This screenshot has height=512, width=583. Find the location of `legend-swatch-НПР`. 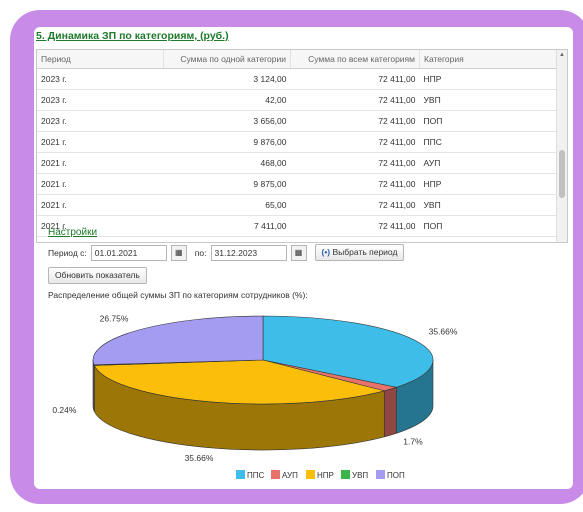

legend-swatch-НПР is located at coordinates (310, 474).